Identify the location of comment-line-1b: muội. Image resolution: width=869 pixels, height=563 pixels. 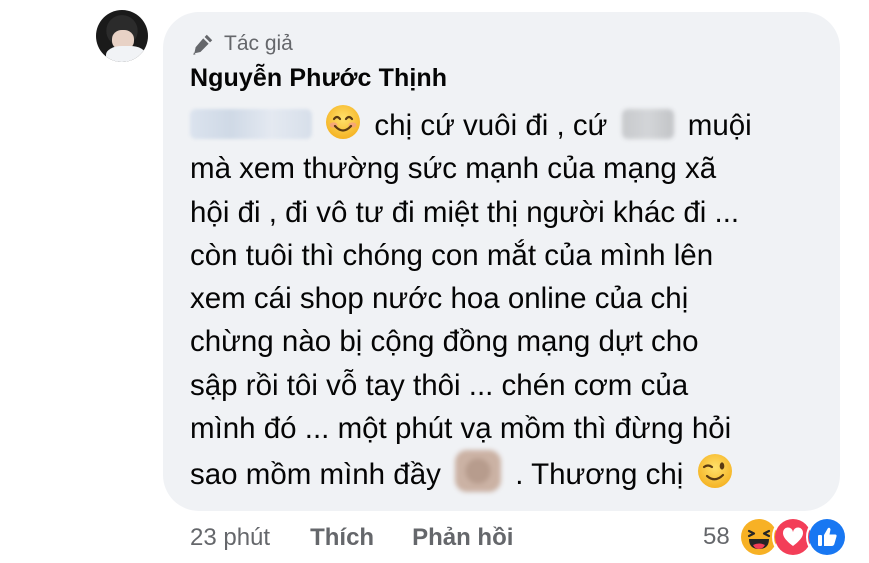
(719, 125).